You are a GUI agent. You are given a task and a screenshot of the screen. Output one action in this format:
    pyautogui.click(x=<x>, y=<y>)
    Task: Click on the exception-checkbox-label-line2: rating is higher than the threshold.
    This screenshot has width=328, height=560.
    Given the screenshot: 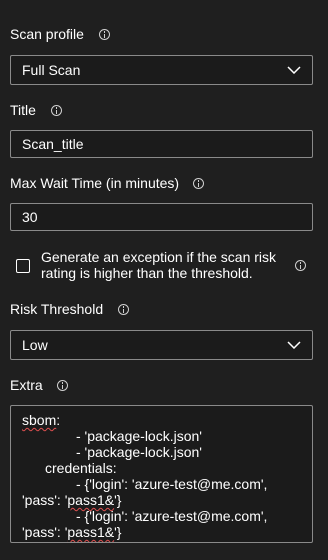 What is the action you would take?
    pyautogui.click(x=147, y=273)
    